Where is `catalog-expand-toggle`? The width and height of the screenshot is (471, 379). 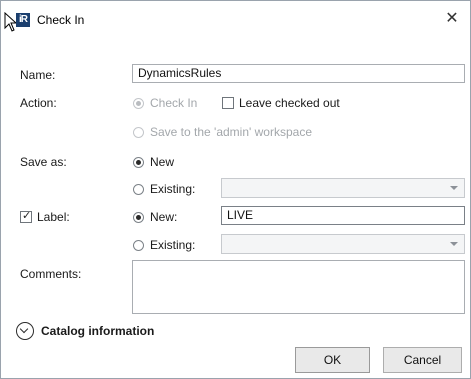
catalog-expand-toggle is located at coordinates (25, 331).